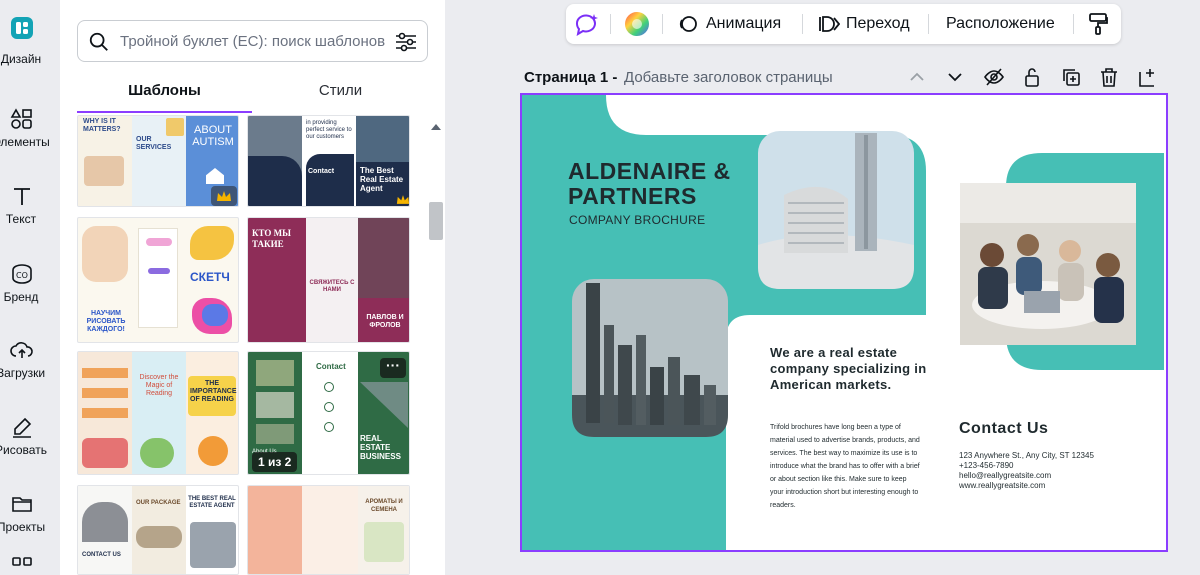 The image size is (1200, 575). Describe the element at coordinates (1003, 24) in the screenshot. I see `position-button: Расположение` at that location.